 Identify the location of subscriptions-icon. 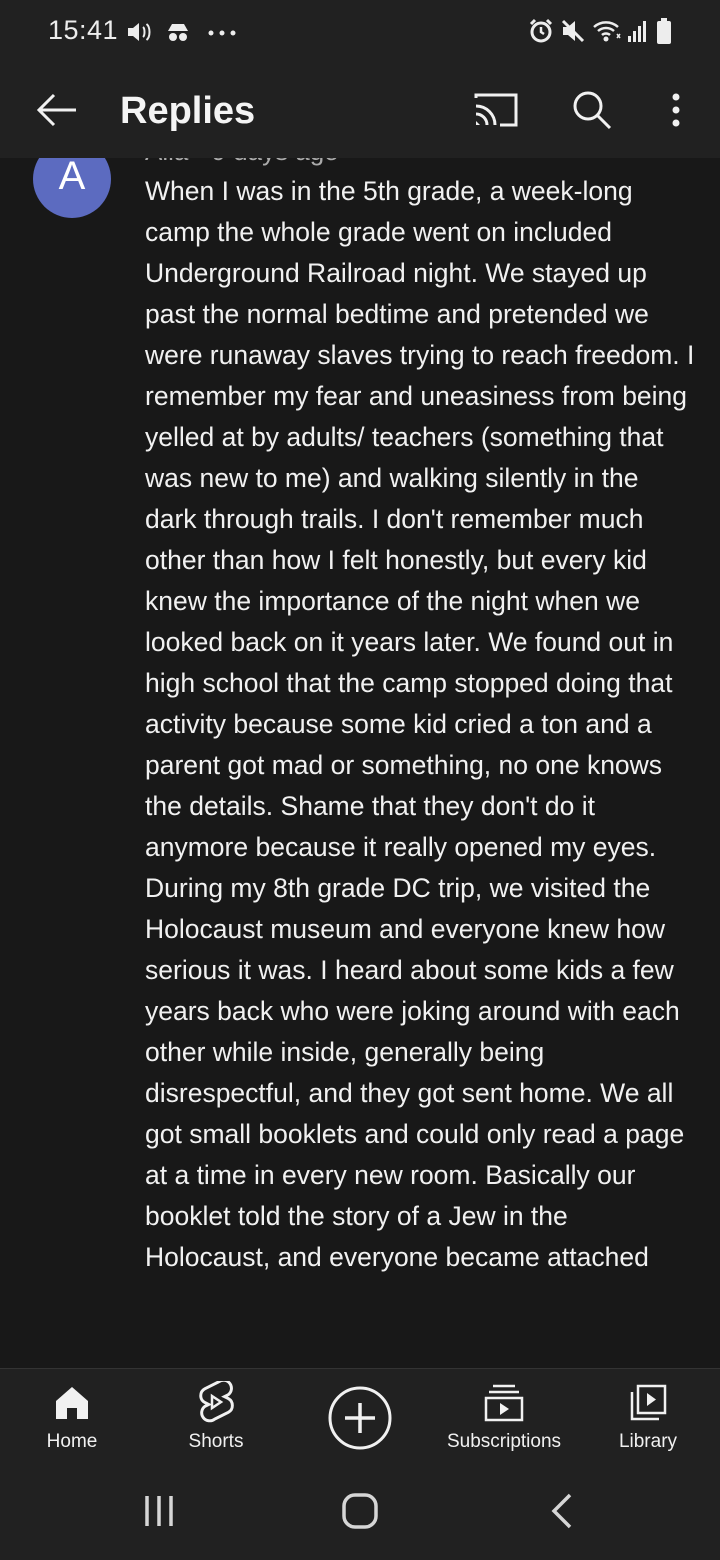
(504, 1403).